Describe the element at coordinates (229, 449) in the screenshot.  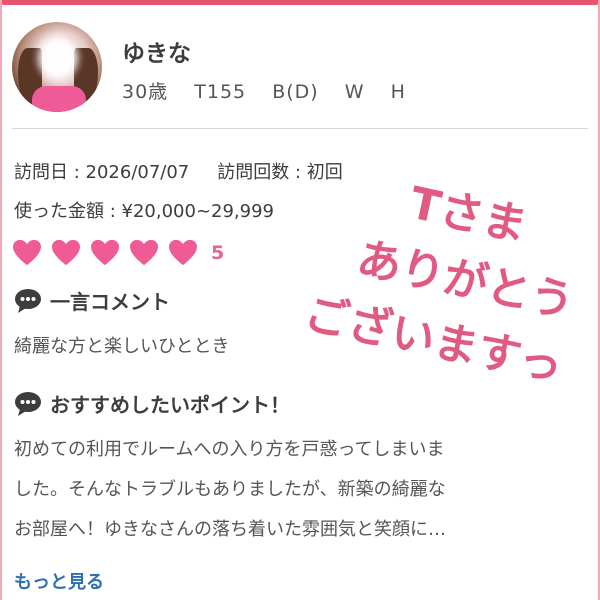
I see `points-line: 初めての利用でルームへの入り方を戸惑ってしまいま` at that location.